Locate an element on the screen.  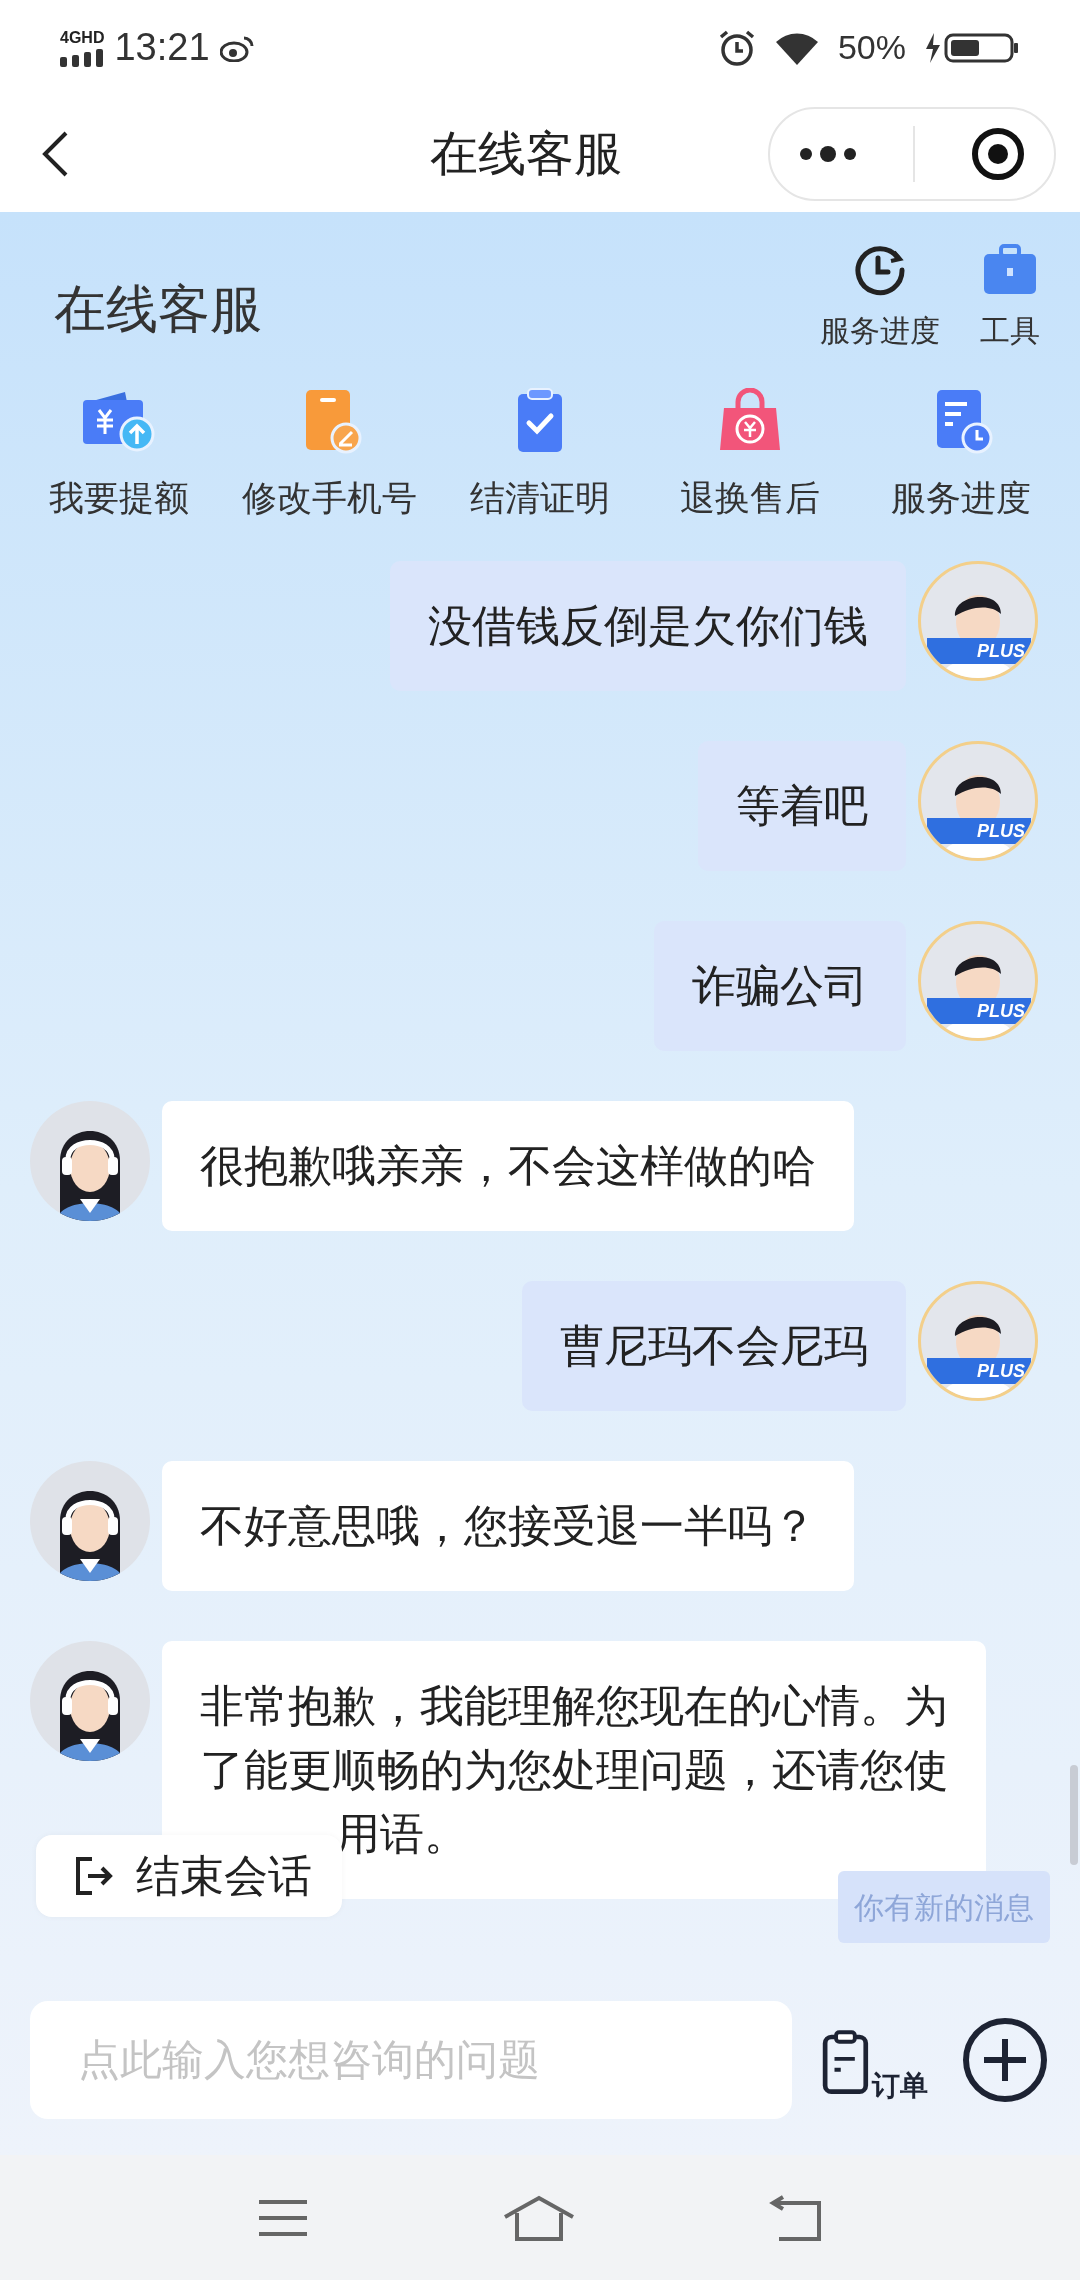
message-text: 了能更顺畅的为您处理问题，还请您使 is located at coordinates (574, 1770).